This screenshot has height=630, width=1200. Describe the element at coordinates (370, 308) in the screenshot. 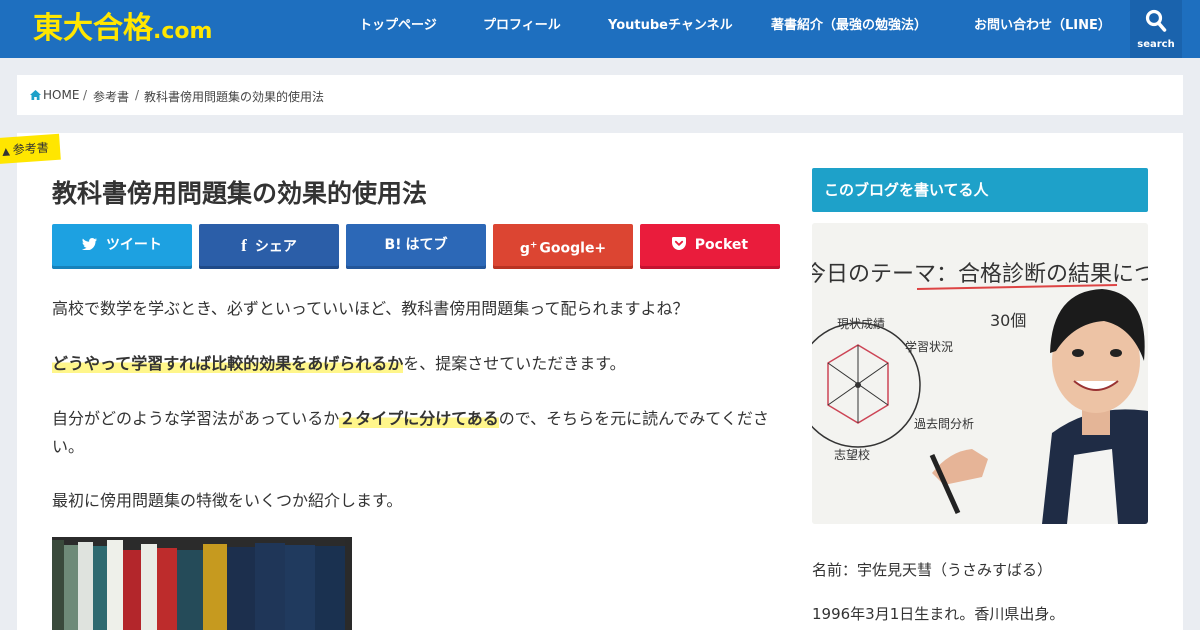

I see `paragraph-intro: 高校で数学を学ぶとき、必ずといっていいほど、教科書傍用問題集って配られますよね？` at that location.